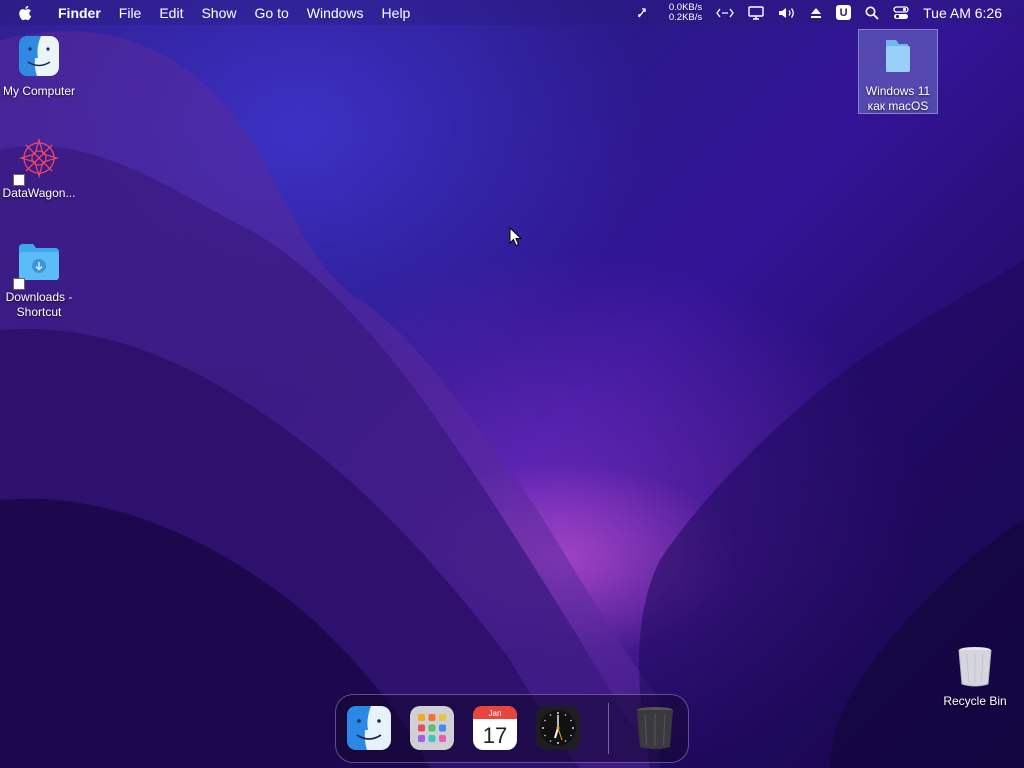  What do you see at coordinates (975, 666) in the screenshot?
I see `recycle-bin-icon` at bounding box center [975, 666].